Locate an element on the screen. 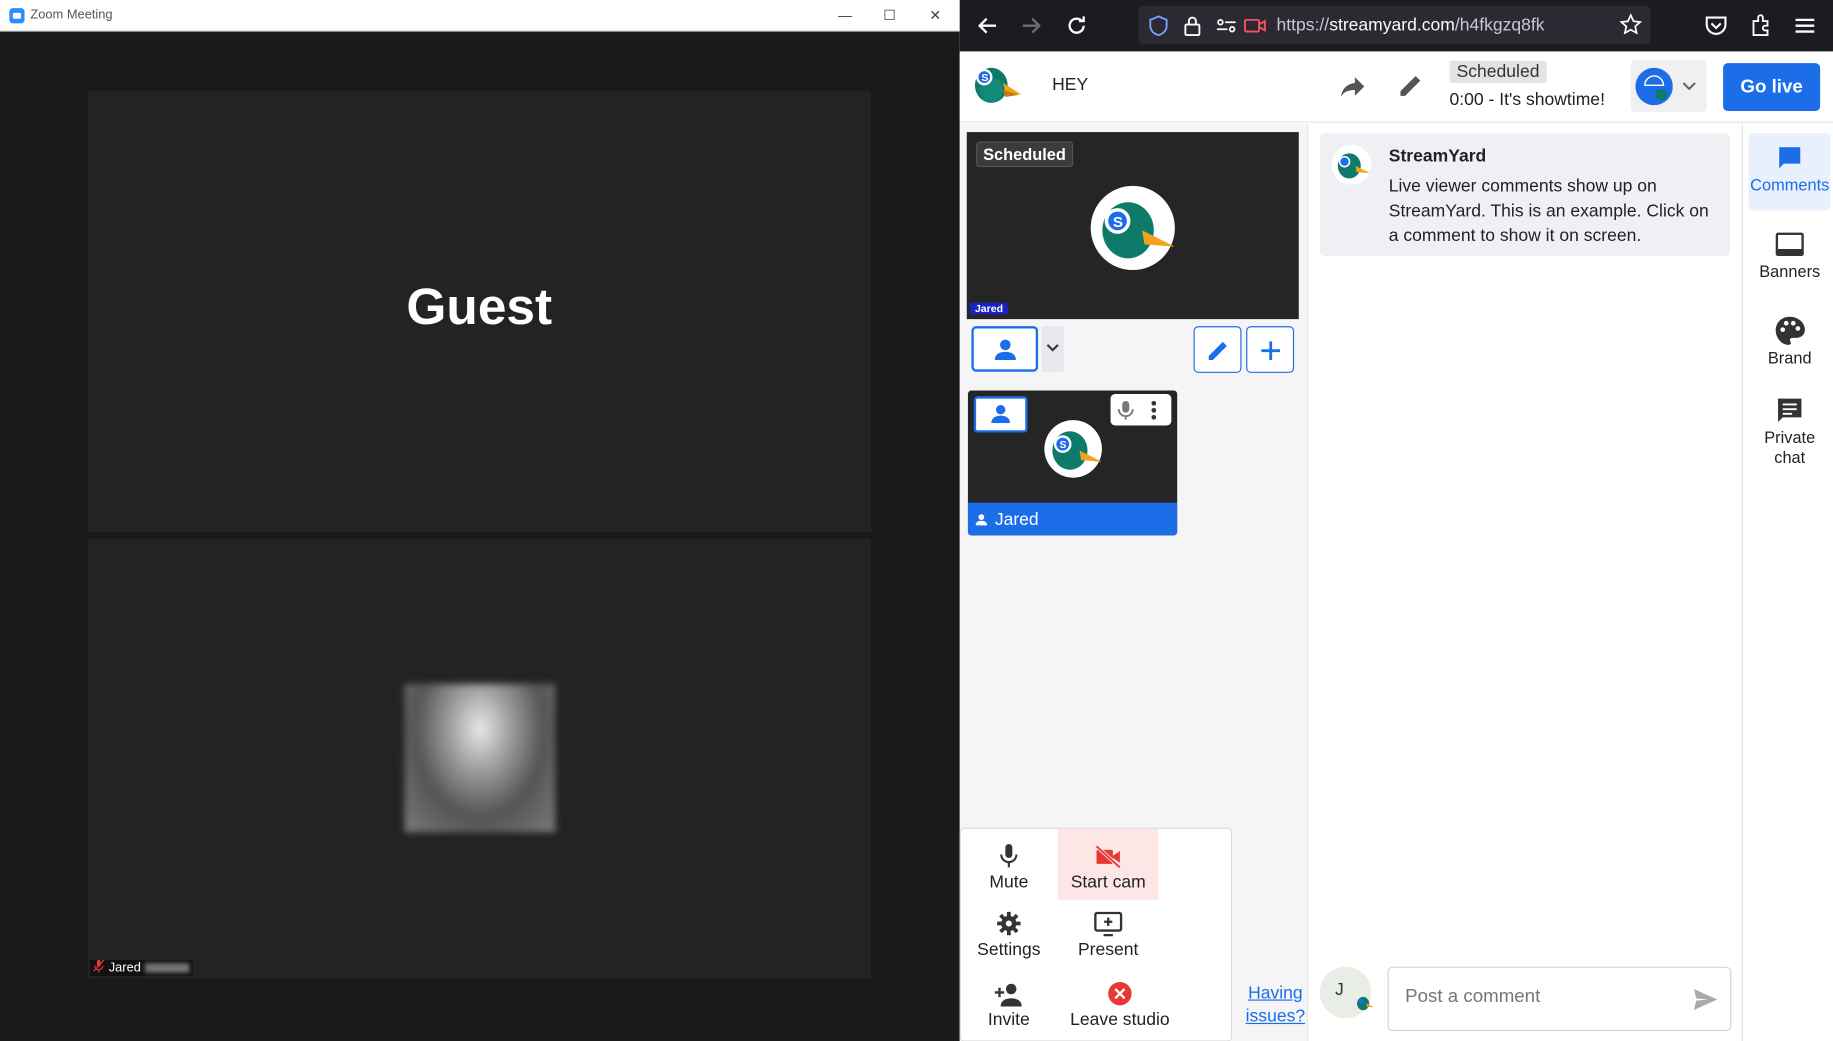  stage-preview: Scheduled S Jared is located at coordinates (1132, 226).